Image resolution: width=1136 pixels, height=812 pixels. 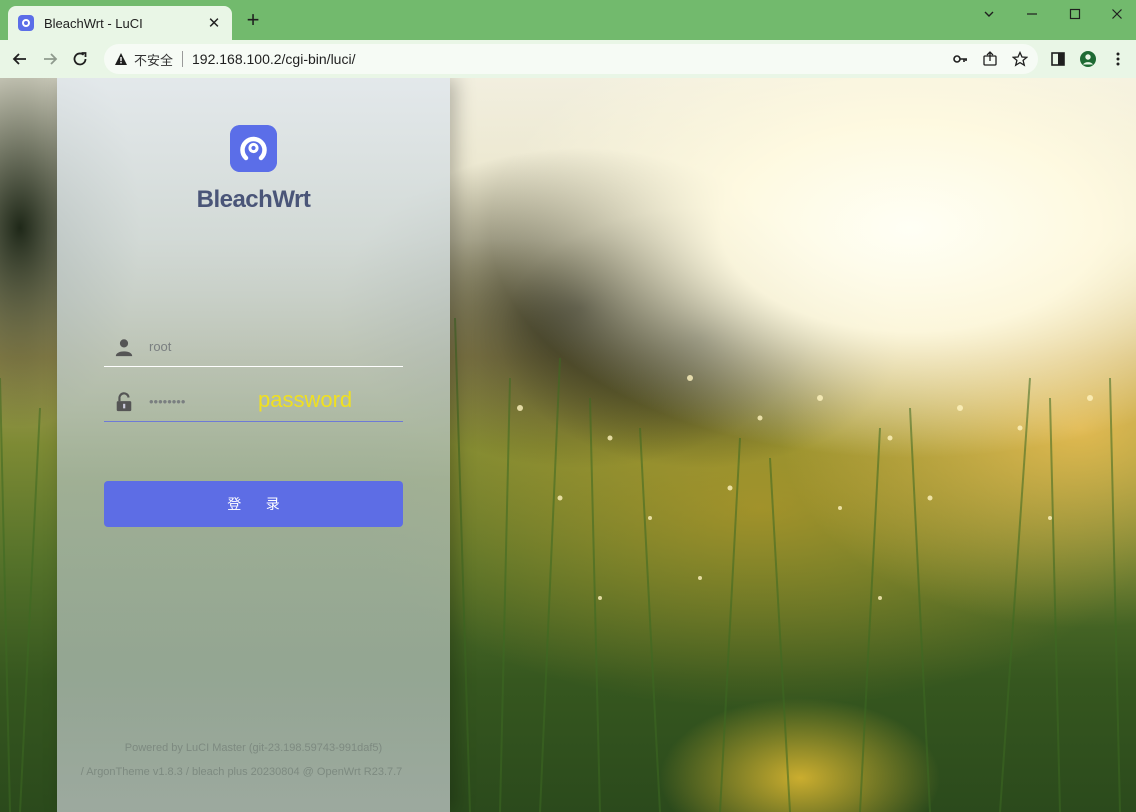 I want to click on brand-name: BleachWrt, so click(x=253, y=199).